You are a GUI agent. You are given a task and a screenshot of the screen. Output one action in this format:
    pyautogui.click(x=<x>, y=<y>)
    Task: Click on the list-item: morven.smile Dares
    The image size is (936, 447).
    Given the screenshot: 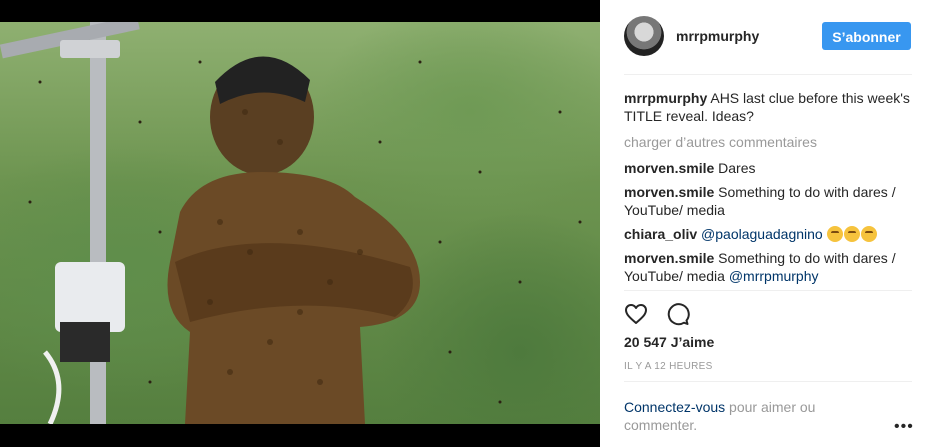 What is the action you would take?
    pyautogui.click(x=769, y=168)
    